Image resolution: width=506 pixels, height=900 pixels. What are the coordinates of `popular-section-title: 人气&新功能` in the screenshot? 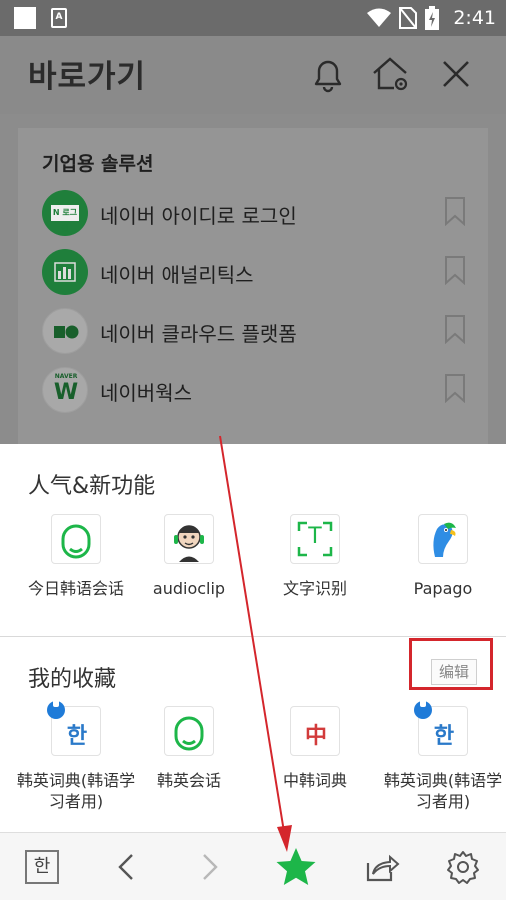 It's located at (92, 486).